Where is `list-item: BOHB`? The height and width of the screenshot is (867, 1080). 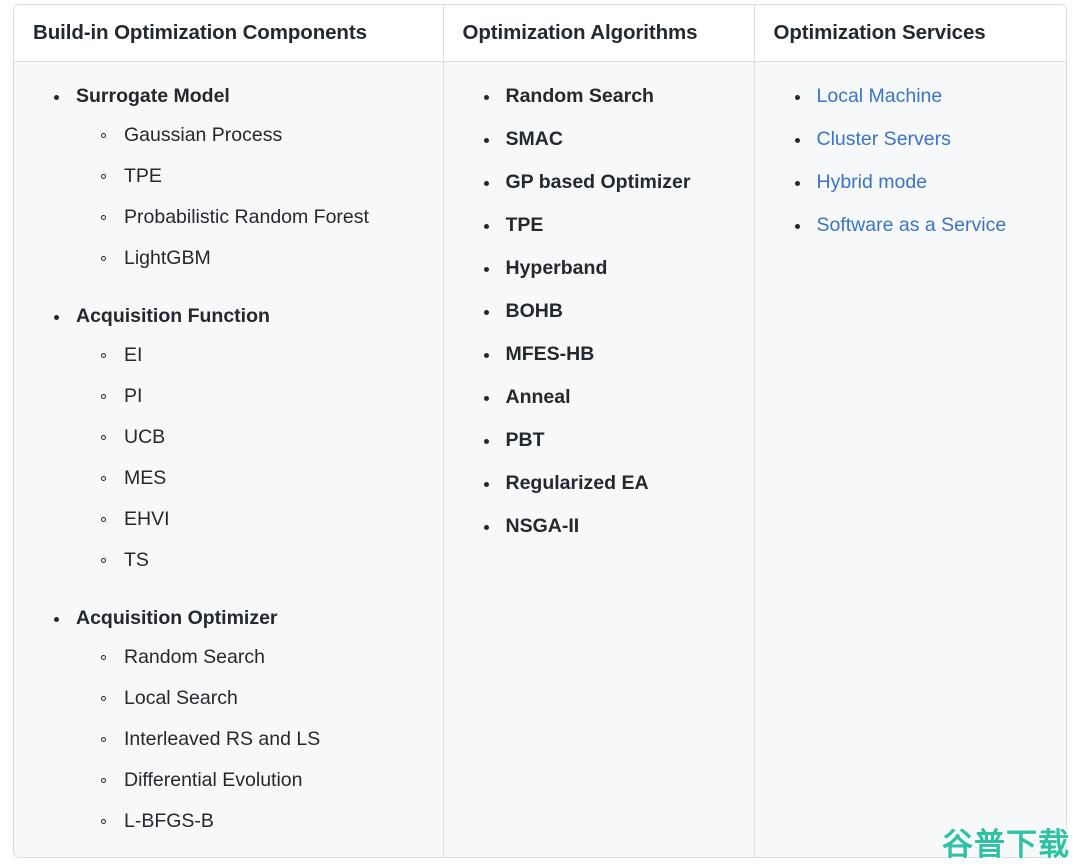
list-item: BOHB is located at coordinates (612, 311).